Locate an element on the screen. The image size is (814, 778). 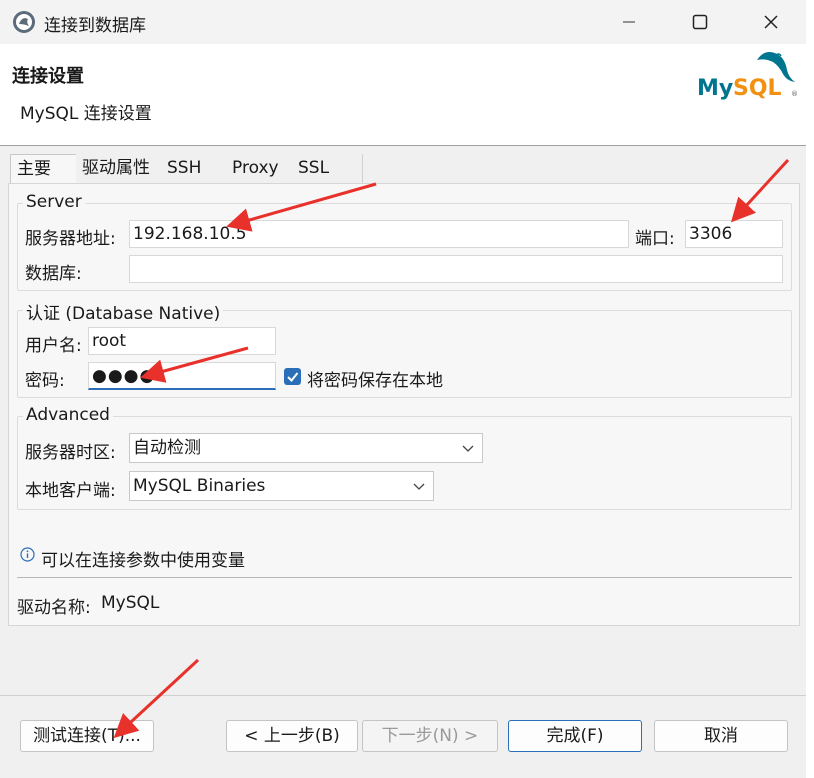
port-label: 端口: is located at coordinates (655, 239).